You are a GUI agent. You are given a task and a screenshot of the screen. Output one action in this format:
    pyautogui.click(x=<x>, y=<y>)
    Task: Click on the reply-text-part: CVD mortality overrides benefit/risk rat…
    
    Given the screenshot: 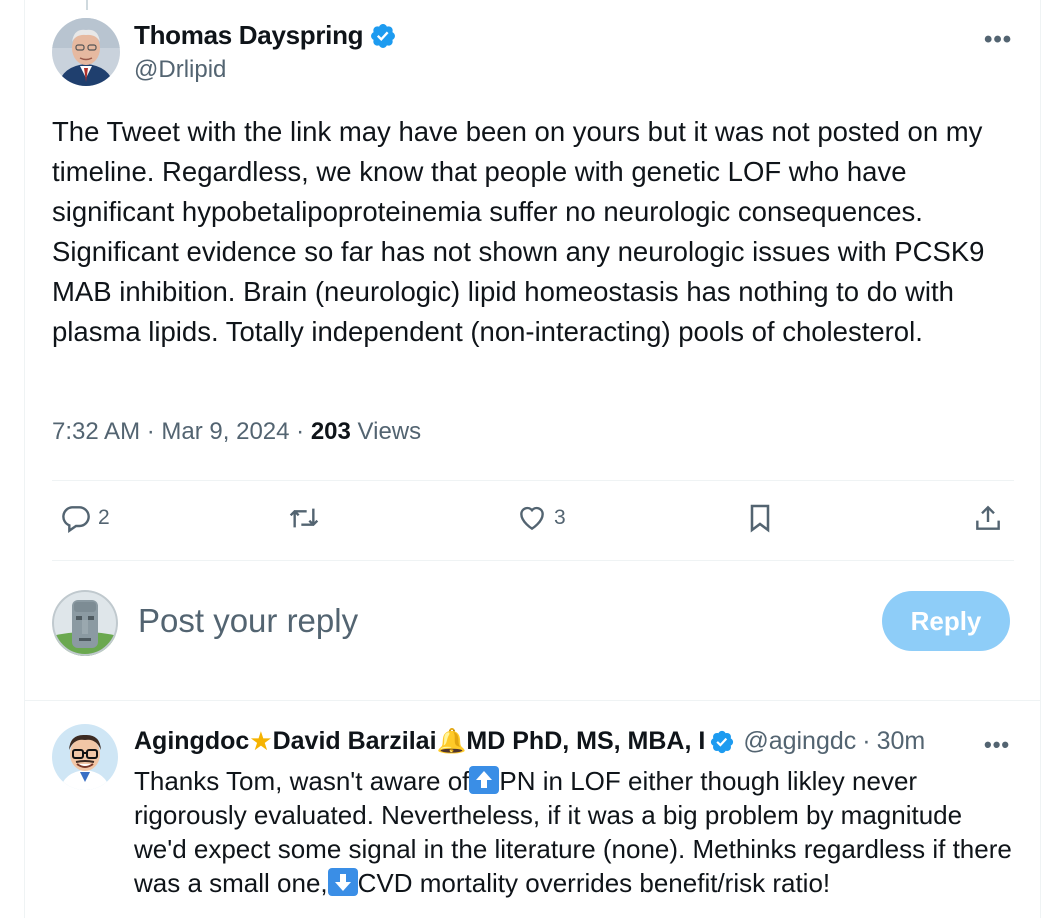 What is the action you would take?
    pyautogui.click(x=594, y=883)
    